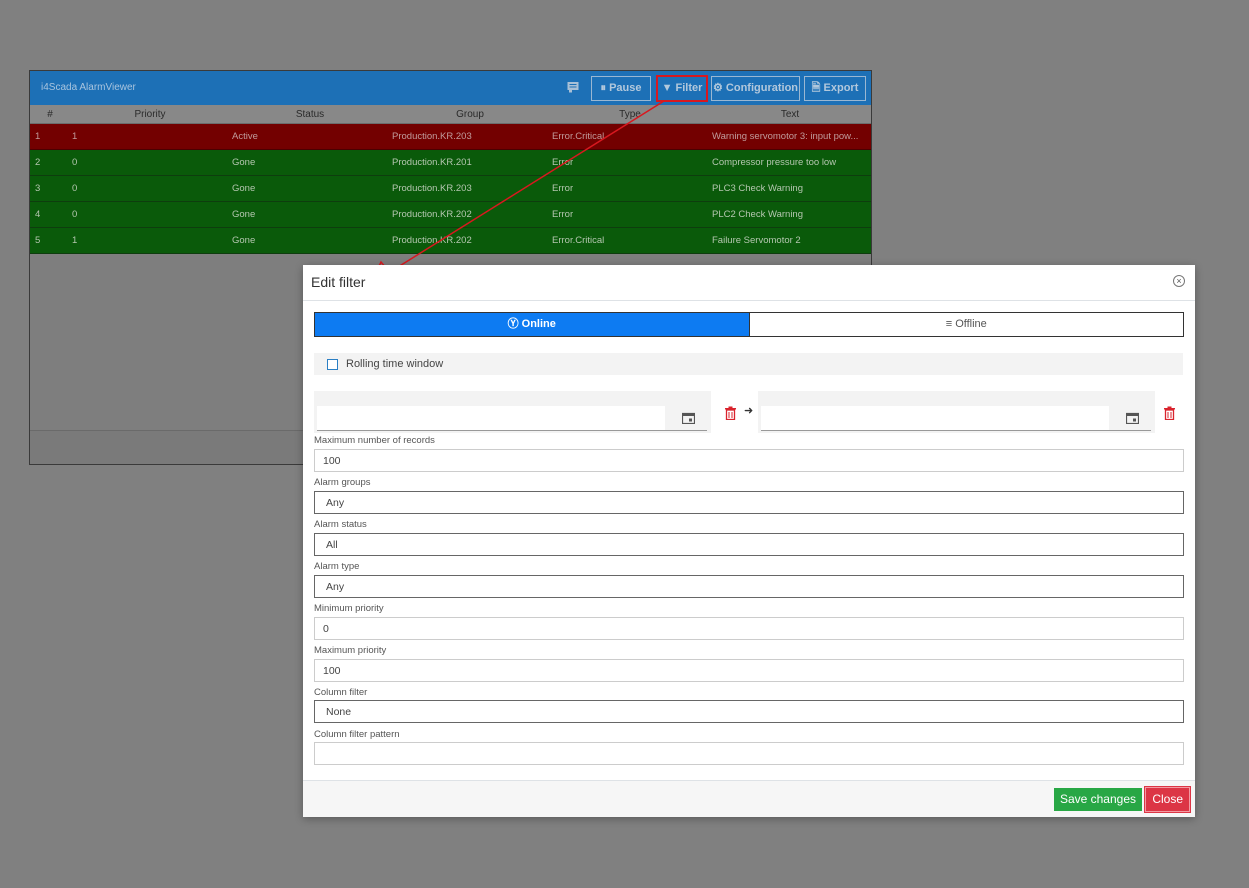 Image resolution: width=1249 pixels, height=888 pixels. What do you see at coordinates (749, 711) in the screenshot?
I see `column-filter-select: None` at bounding box center [749, 711].